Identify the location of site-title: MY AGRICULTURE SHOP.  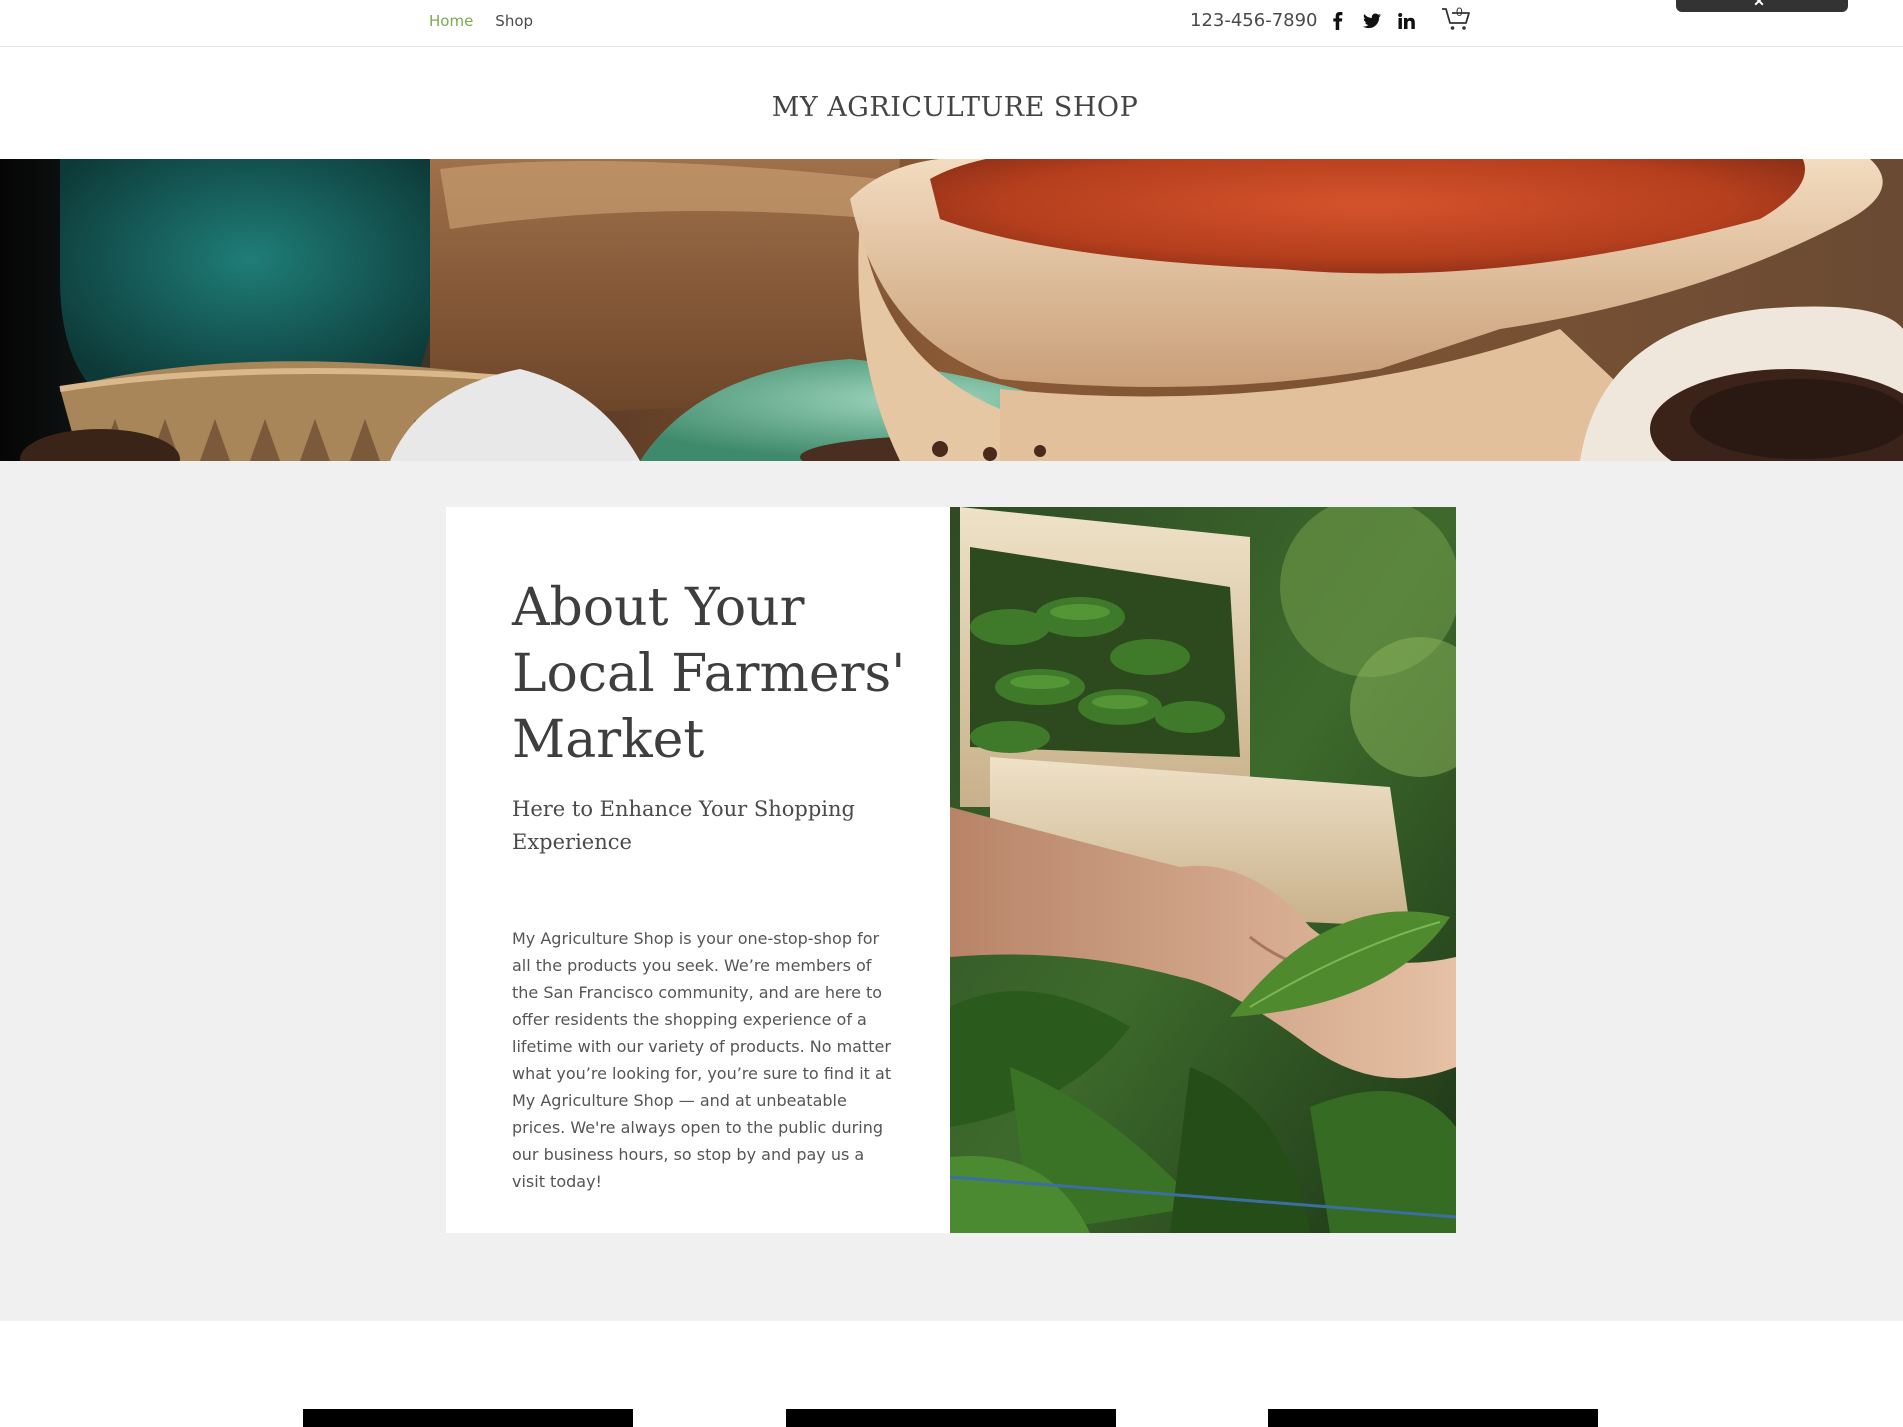
(955, 107).